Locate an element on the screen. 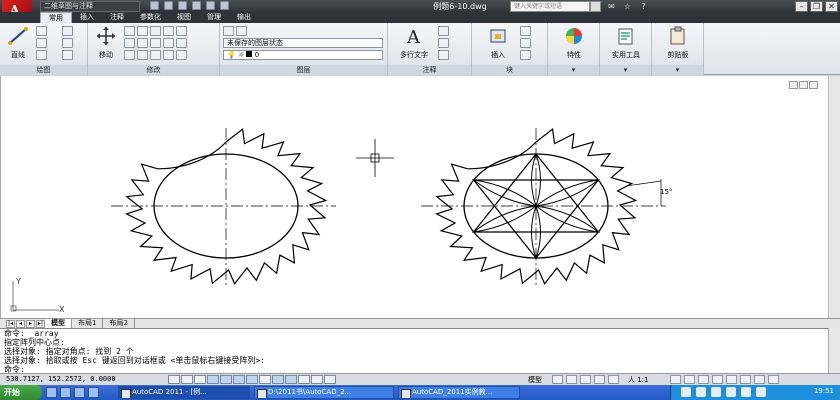 The height and width of the screenshot is (400, 840). search-icon is located at coordinates (595, 6).